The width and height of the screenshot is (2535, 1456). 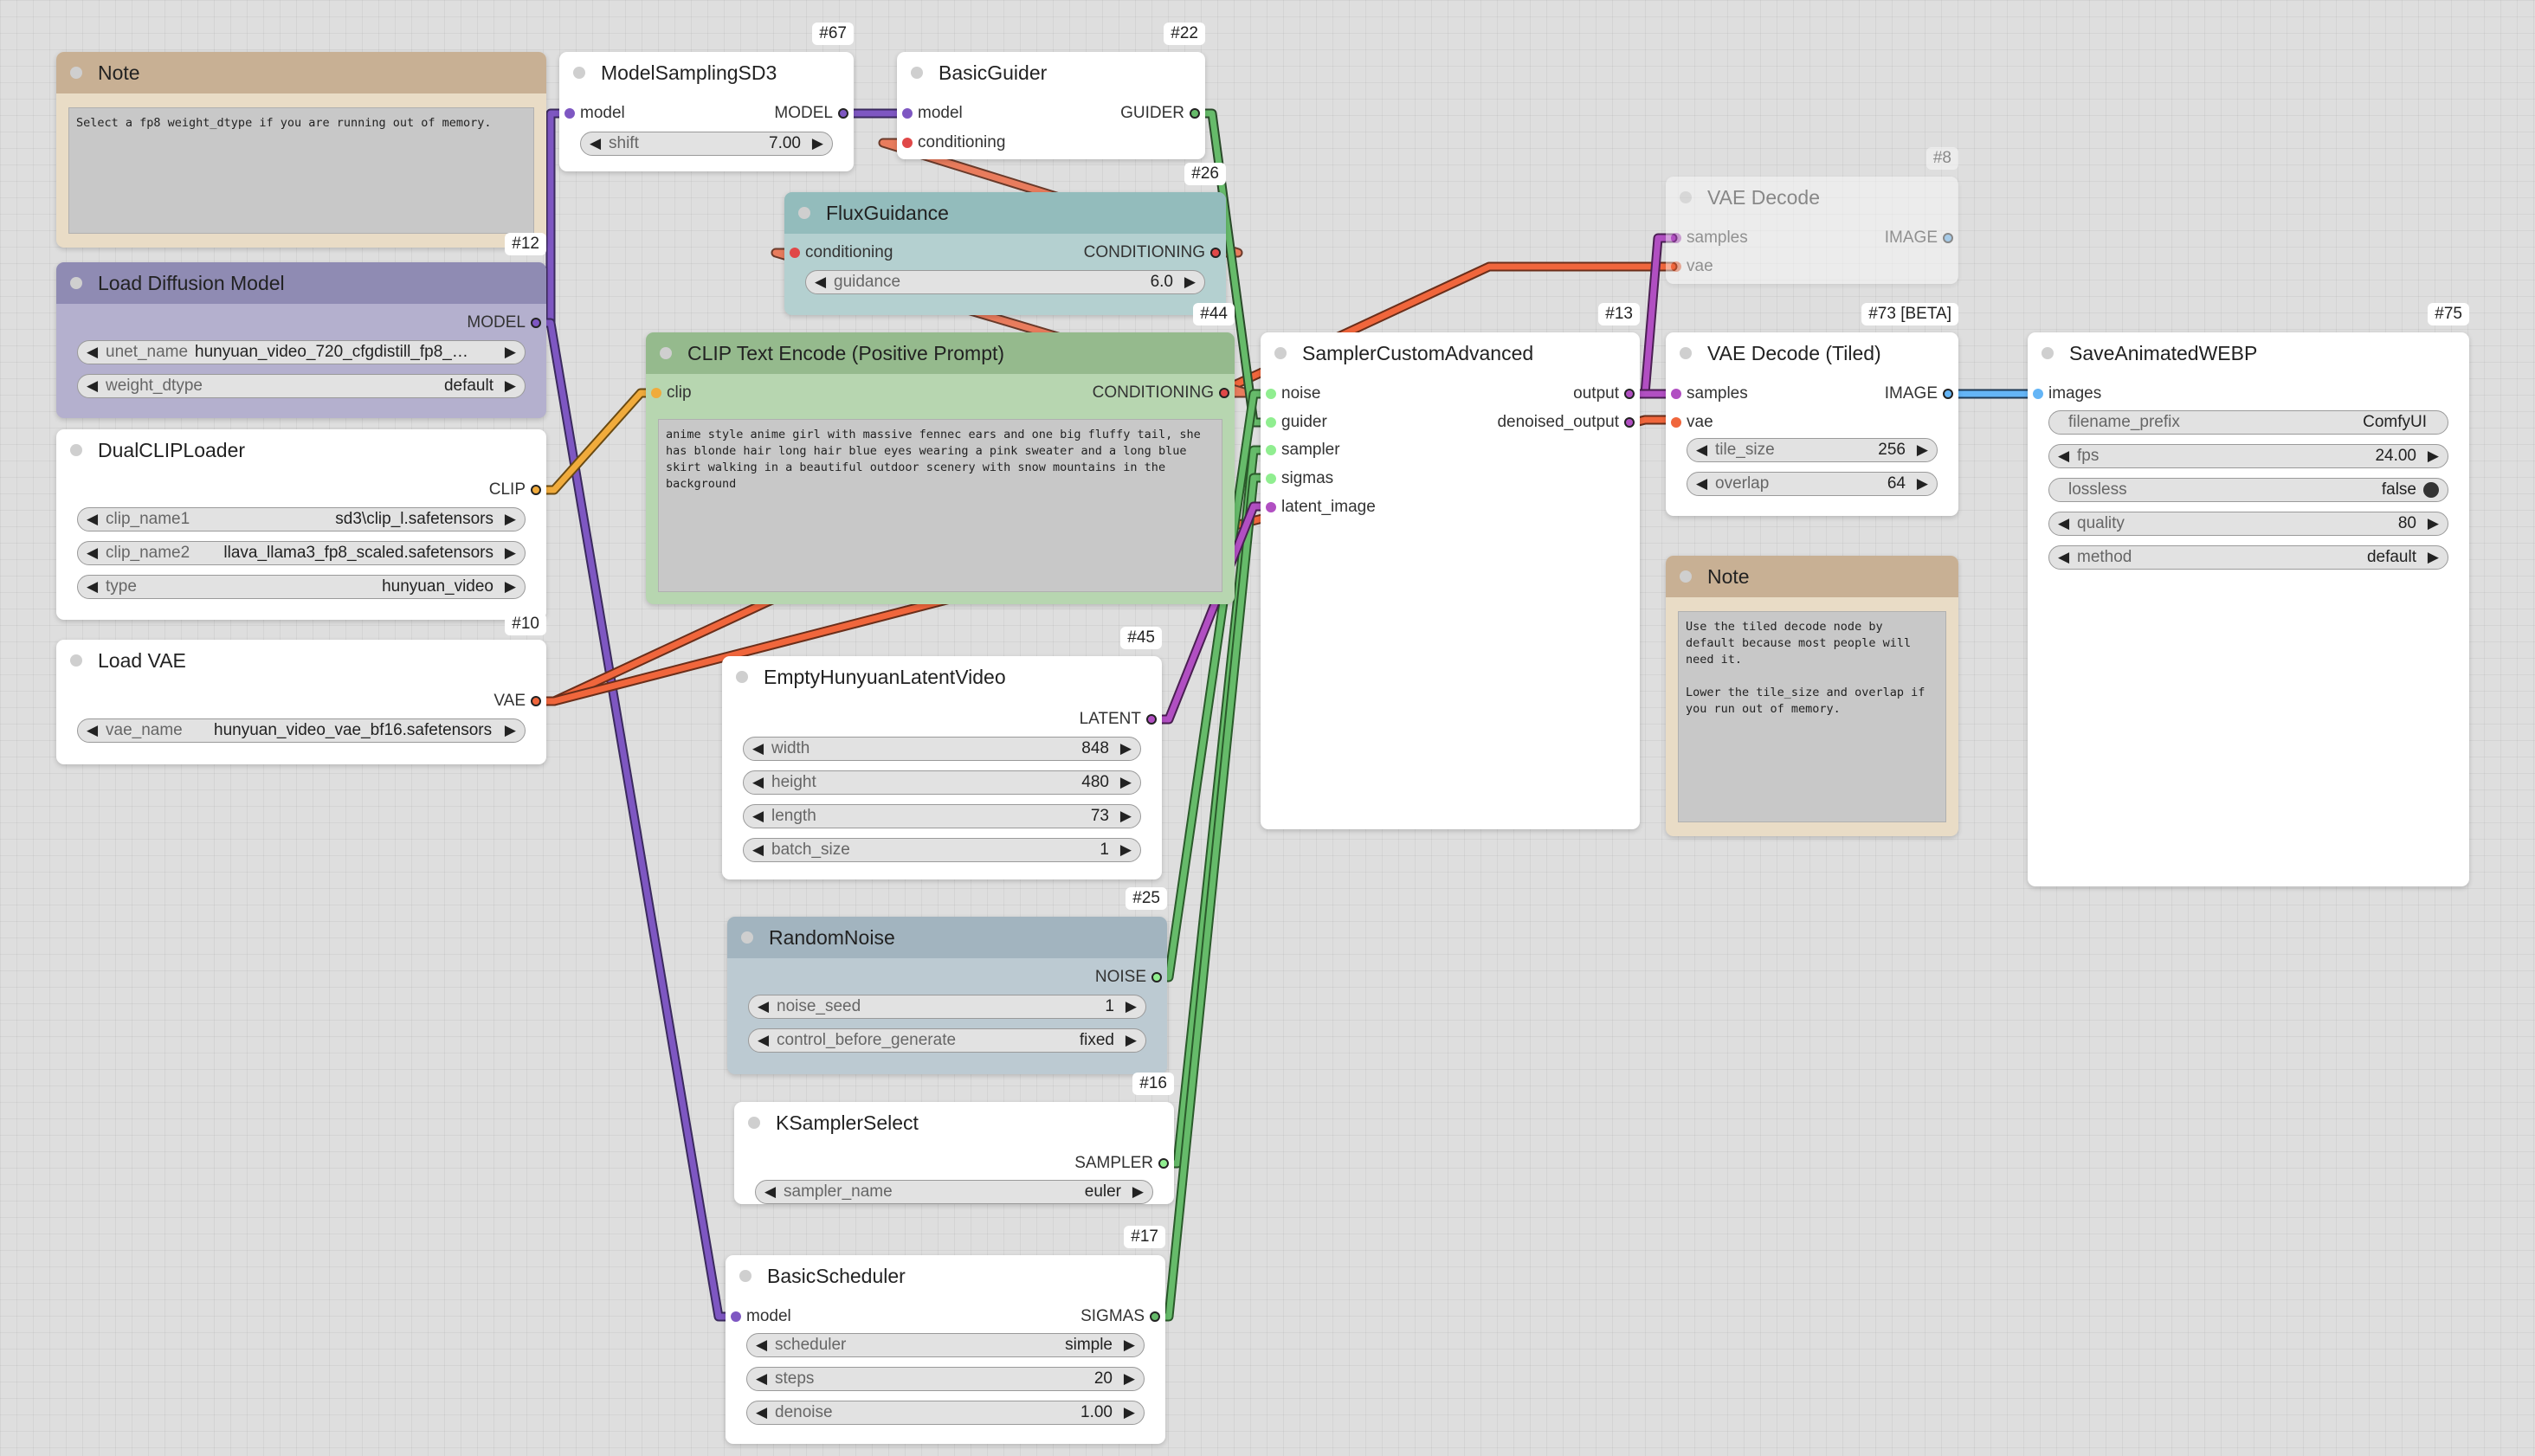 What do you see at coordinates (1051, 72) in the screenshot?
I see `node-header: BasicGuider` at bounding box center [1051, 72].